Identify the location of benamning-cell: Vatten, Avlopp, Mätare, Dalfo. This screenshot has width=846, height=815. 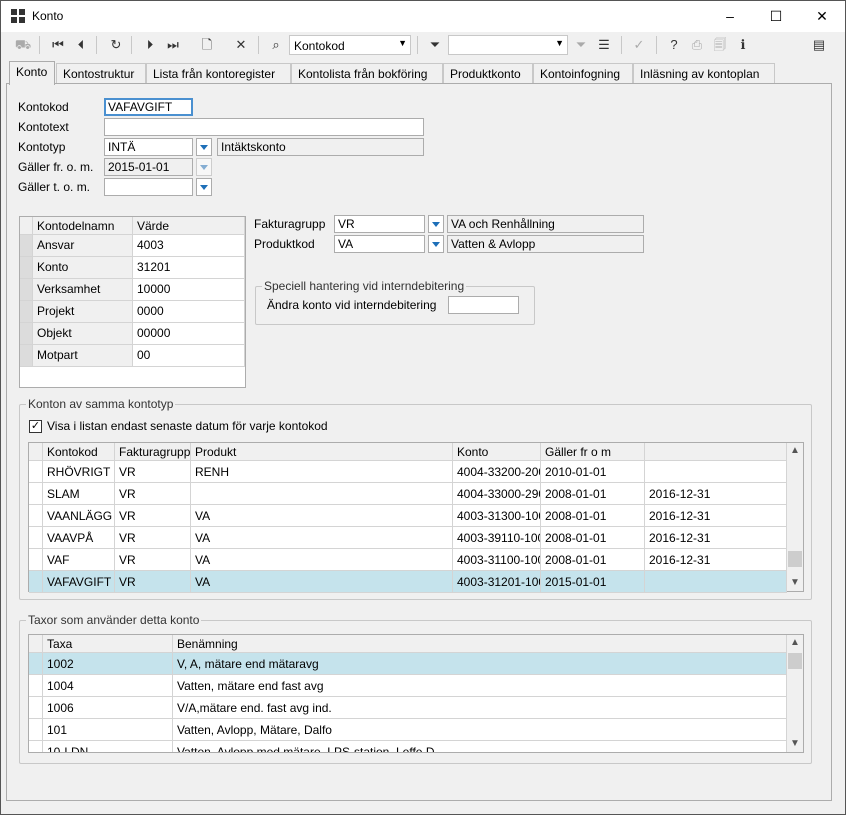
(480, 730).